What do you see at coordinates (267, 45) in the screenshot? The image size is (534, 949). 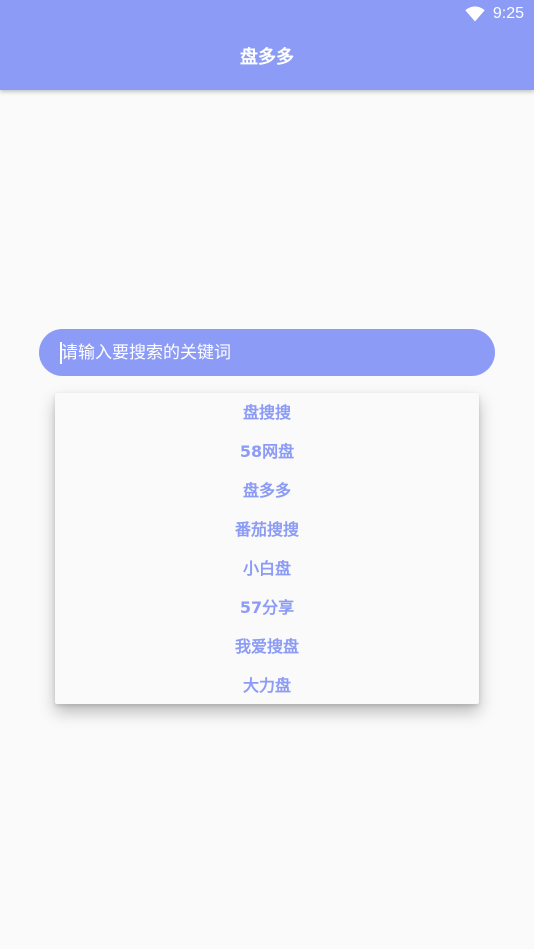 I see `app-bar: 9:25 盘多多` at bounding box center [267, 45].